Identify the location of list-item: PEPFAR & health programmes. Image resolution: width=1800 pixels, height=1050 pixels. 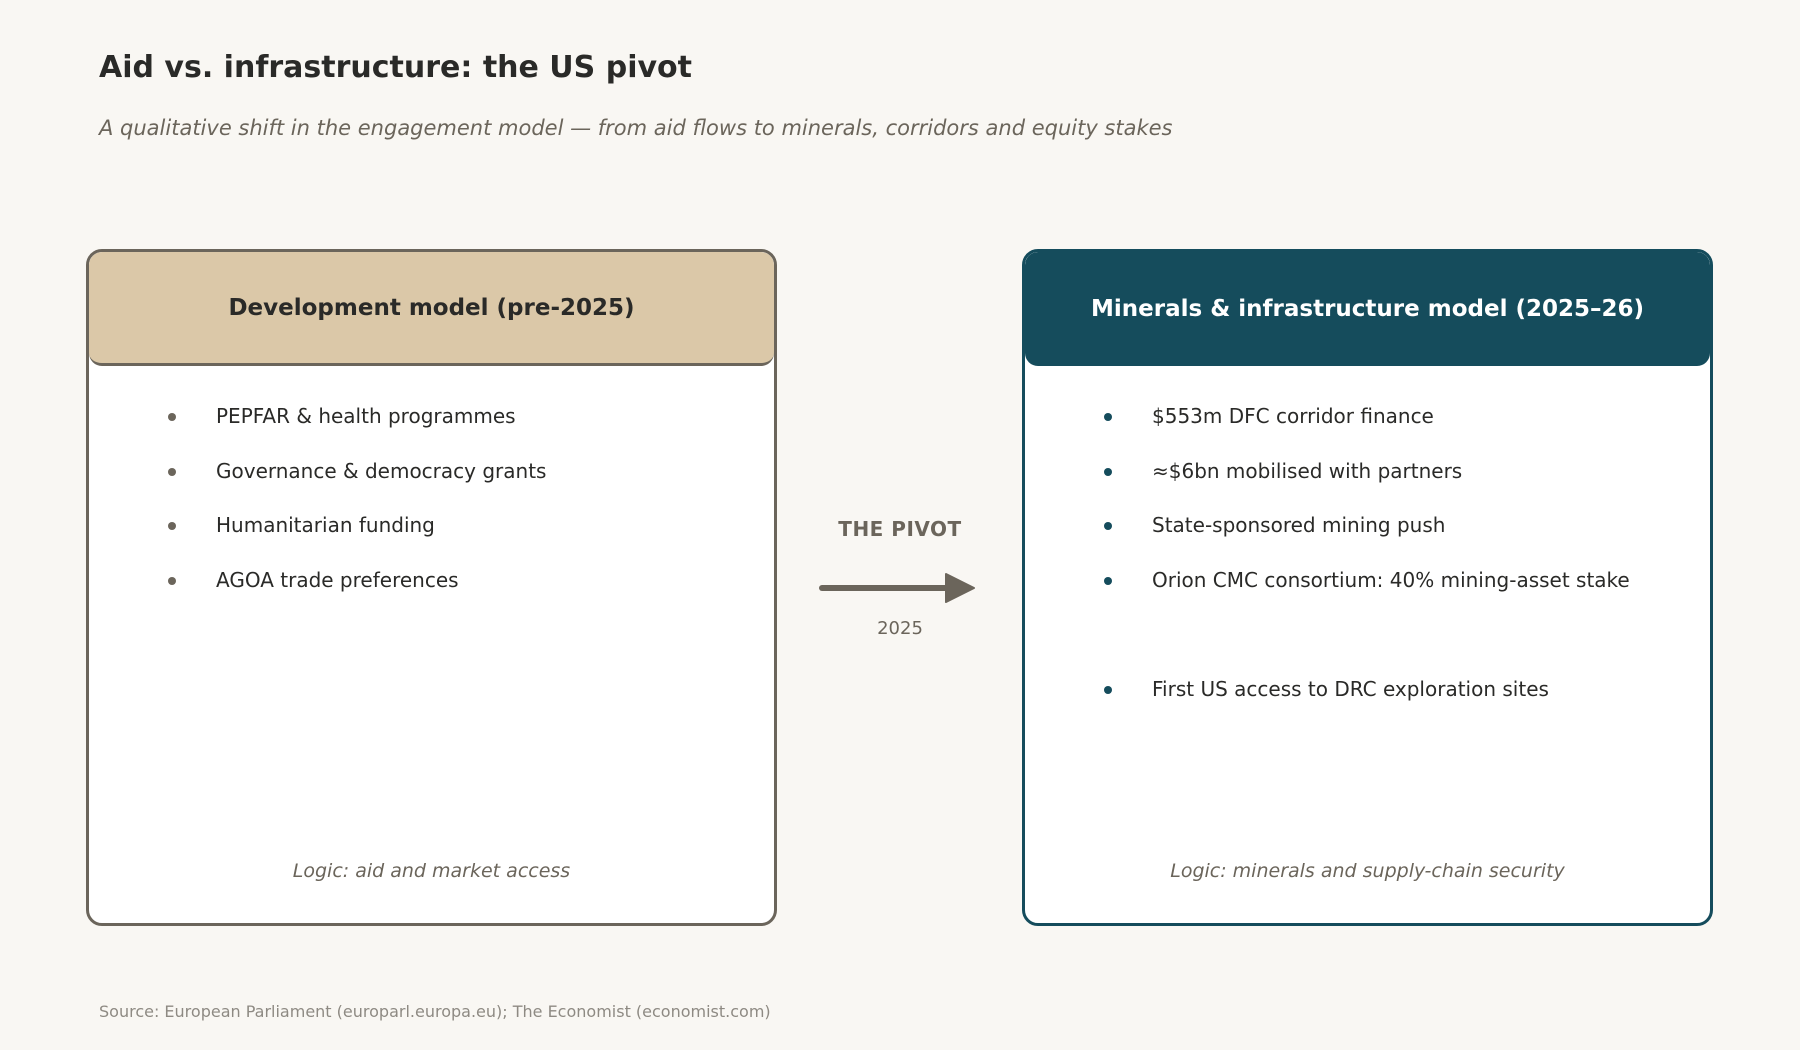
(431, 416).